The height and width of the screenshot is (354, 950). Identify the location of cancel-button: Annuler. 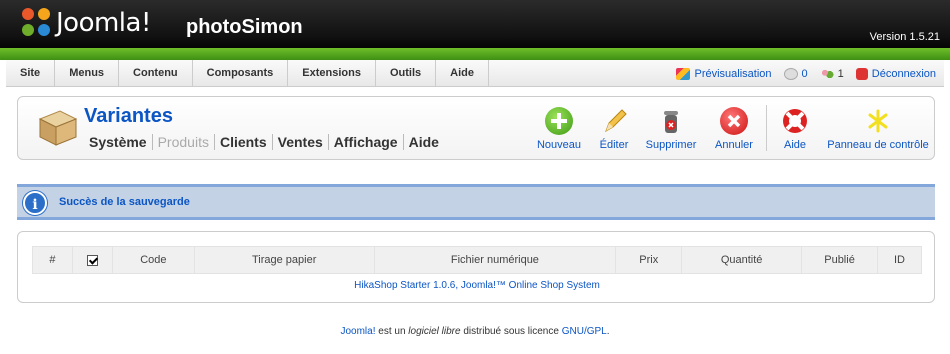
(734, 129).